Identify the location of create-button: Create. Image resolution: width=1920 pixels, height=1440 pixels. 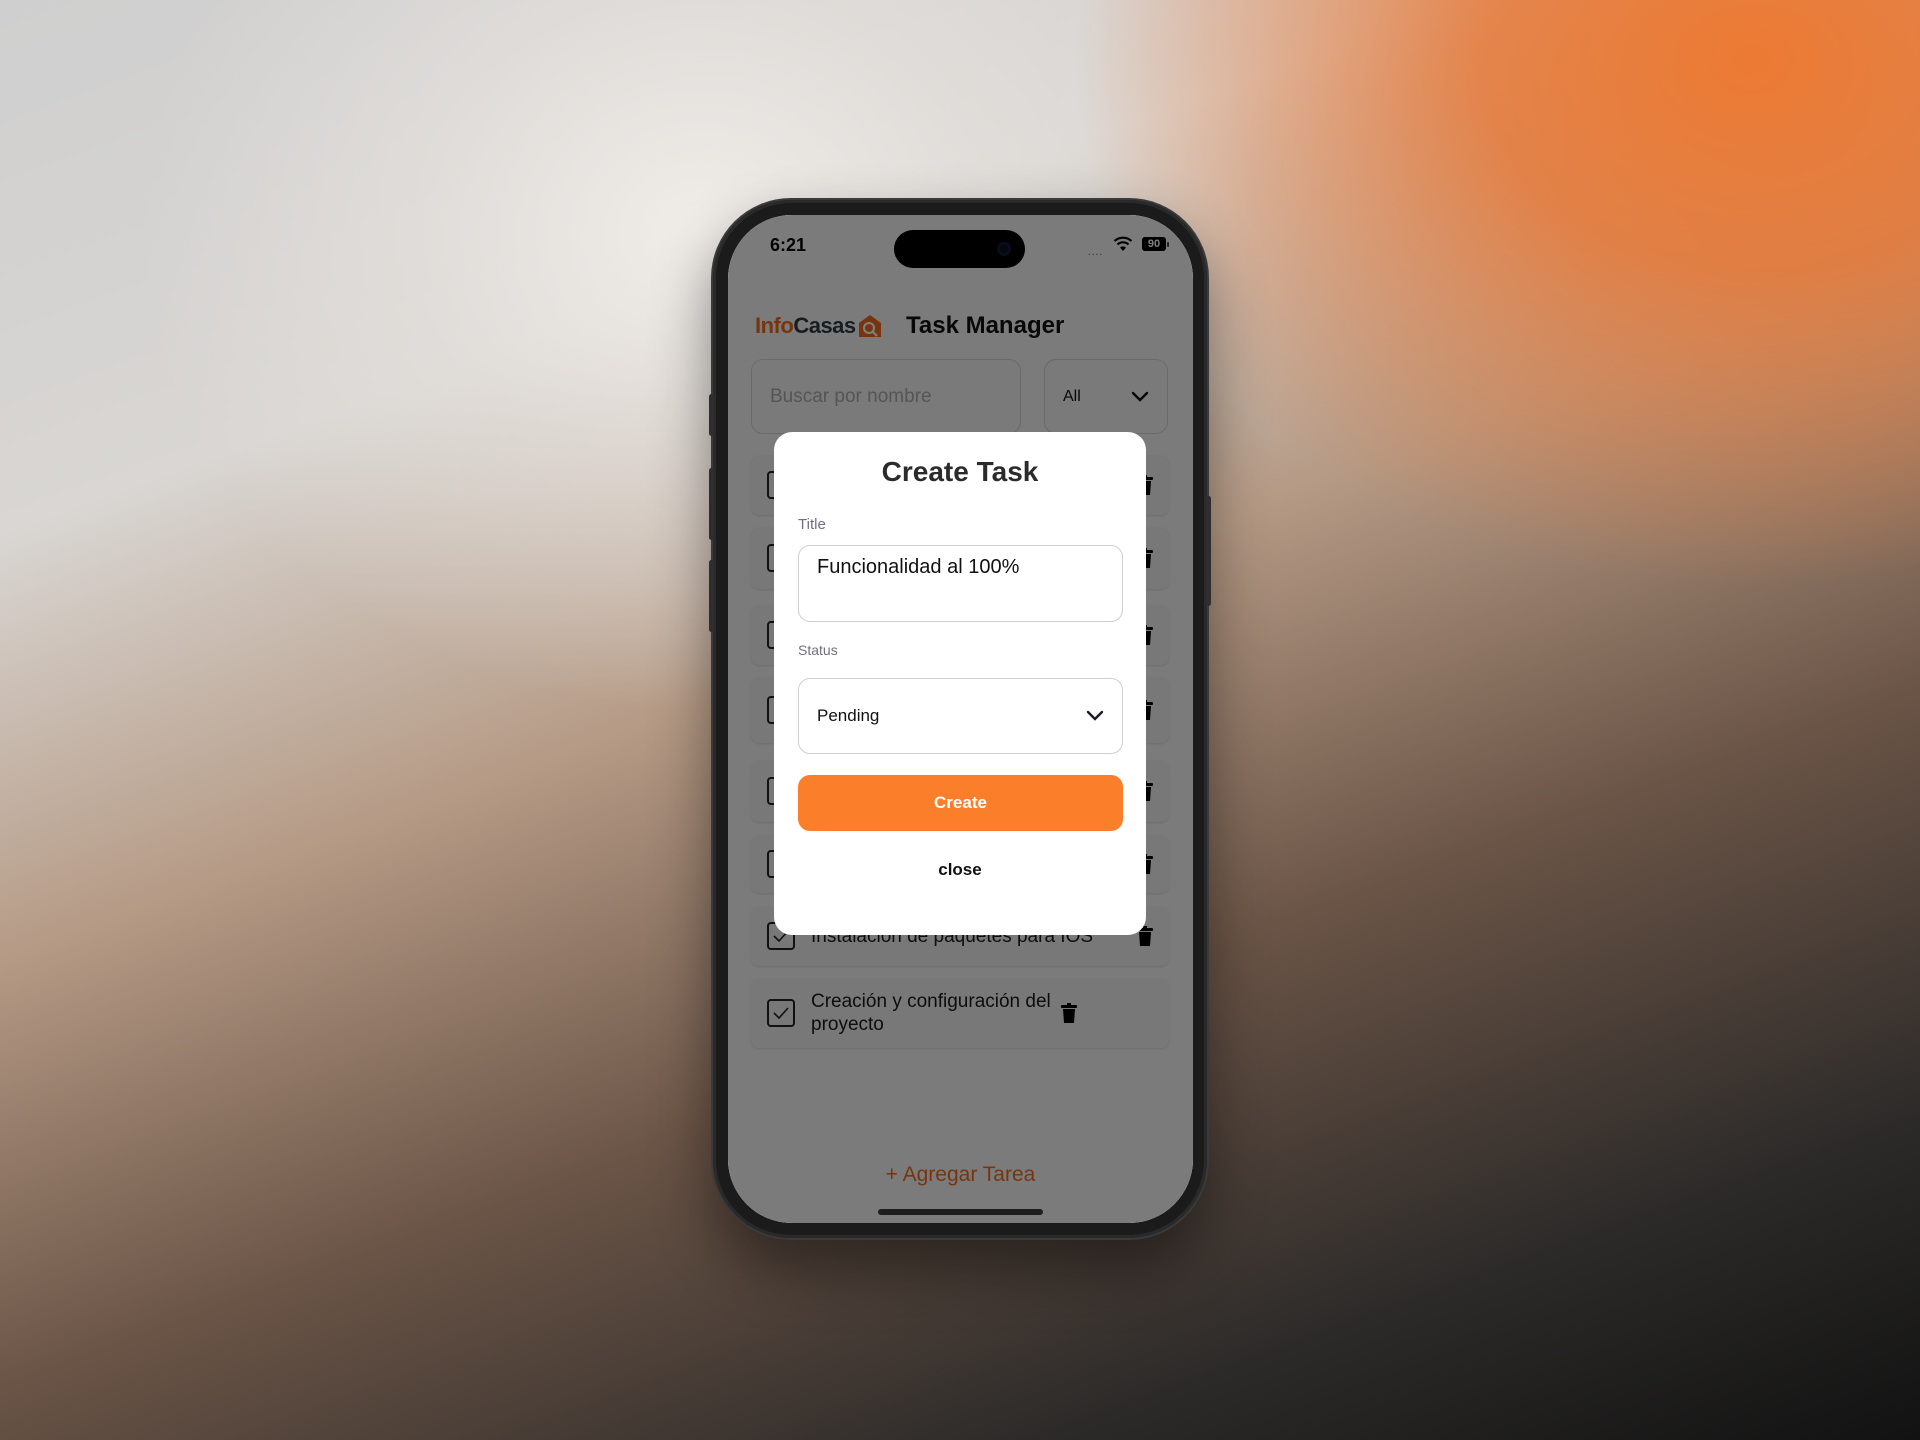
(960, 803).